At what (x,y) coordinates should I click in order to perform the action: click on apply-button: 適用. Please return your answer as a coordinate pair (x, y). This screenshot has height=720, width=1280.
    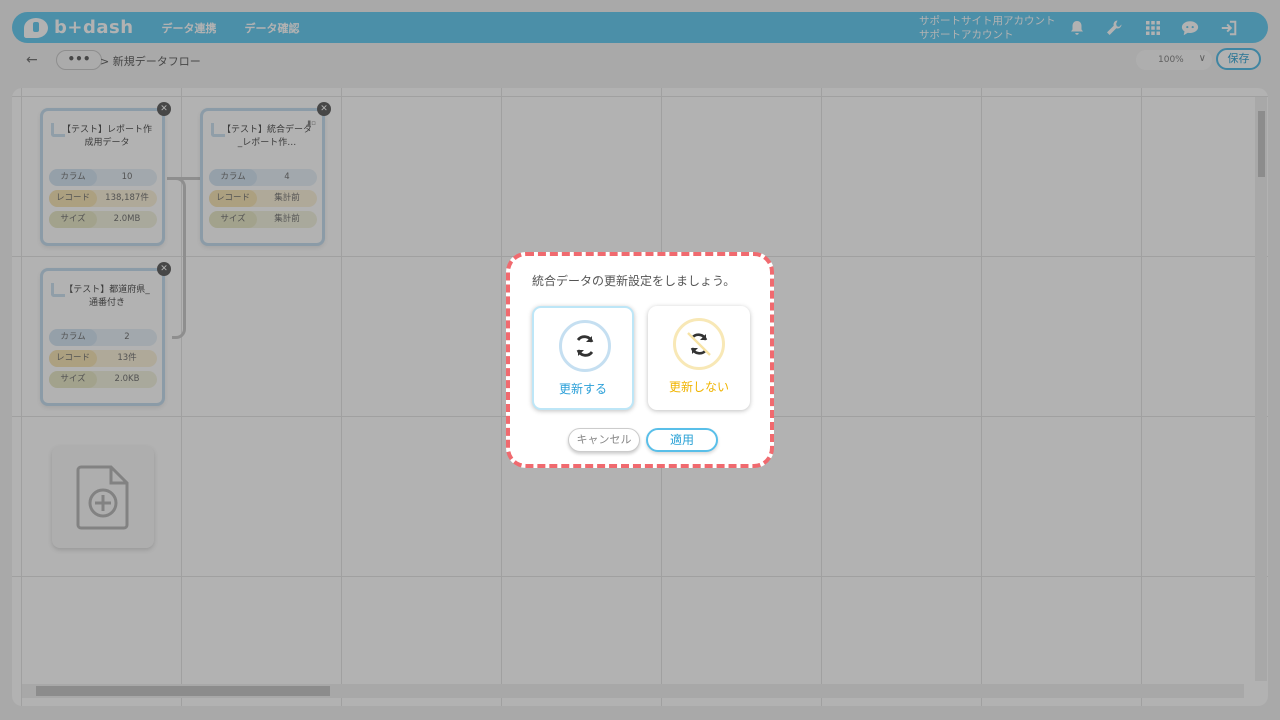
    Looking at the image, I should click on (682, 440).